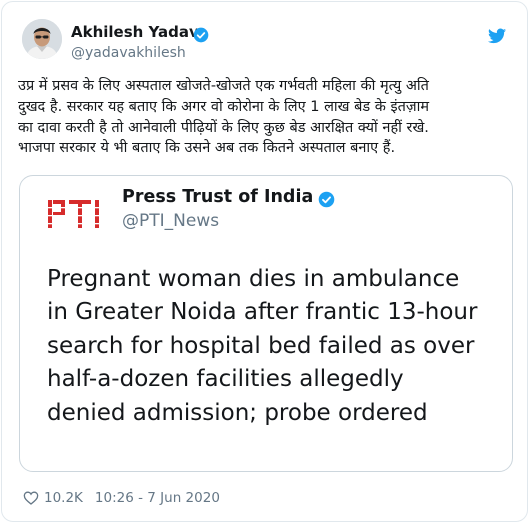 The width and height of the screenshot is (529, 524). Describe the element at coordinates (128, 53) in the screenshot. I see `author-handle: @yadavakhilesh` at that location.